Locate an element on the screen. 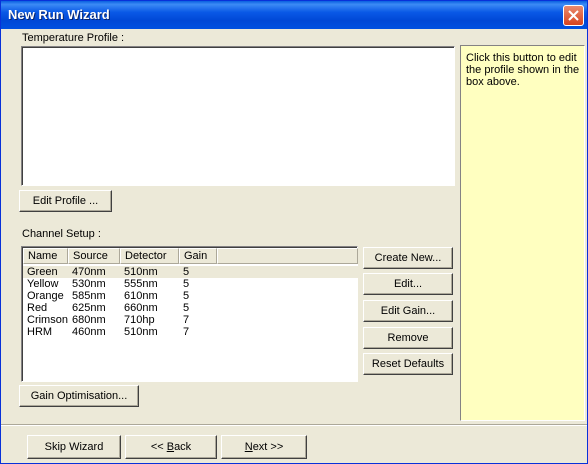 The width and height of the screenshot is (588, 464). close-icon is located at coordinates (573, 15).